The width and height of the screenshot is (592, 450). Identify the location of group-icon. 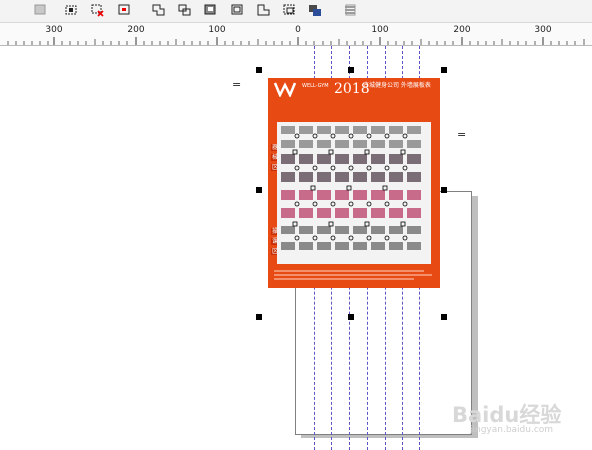
(40, 10).